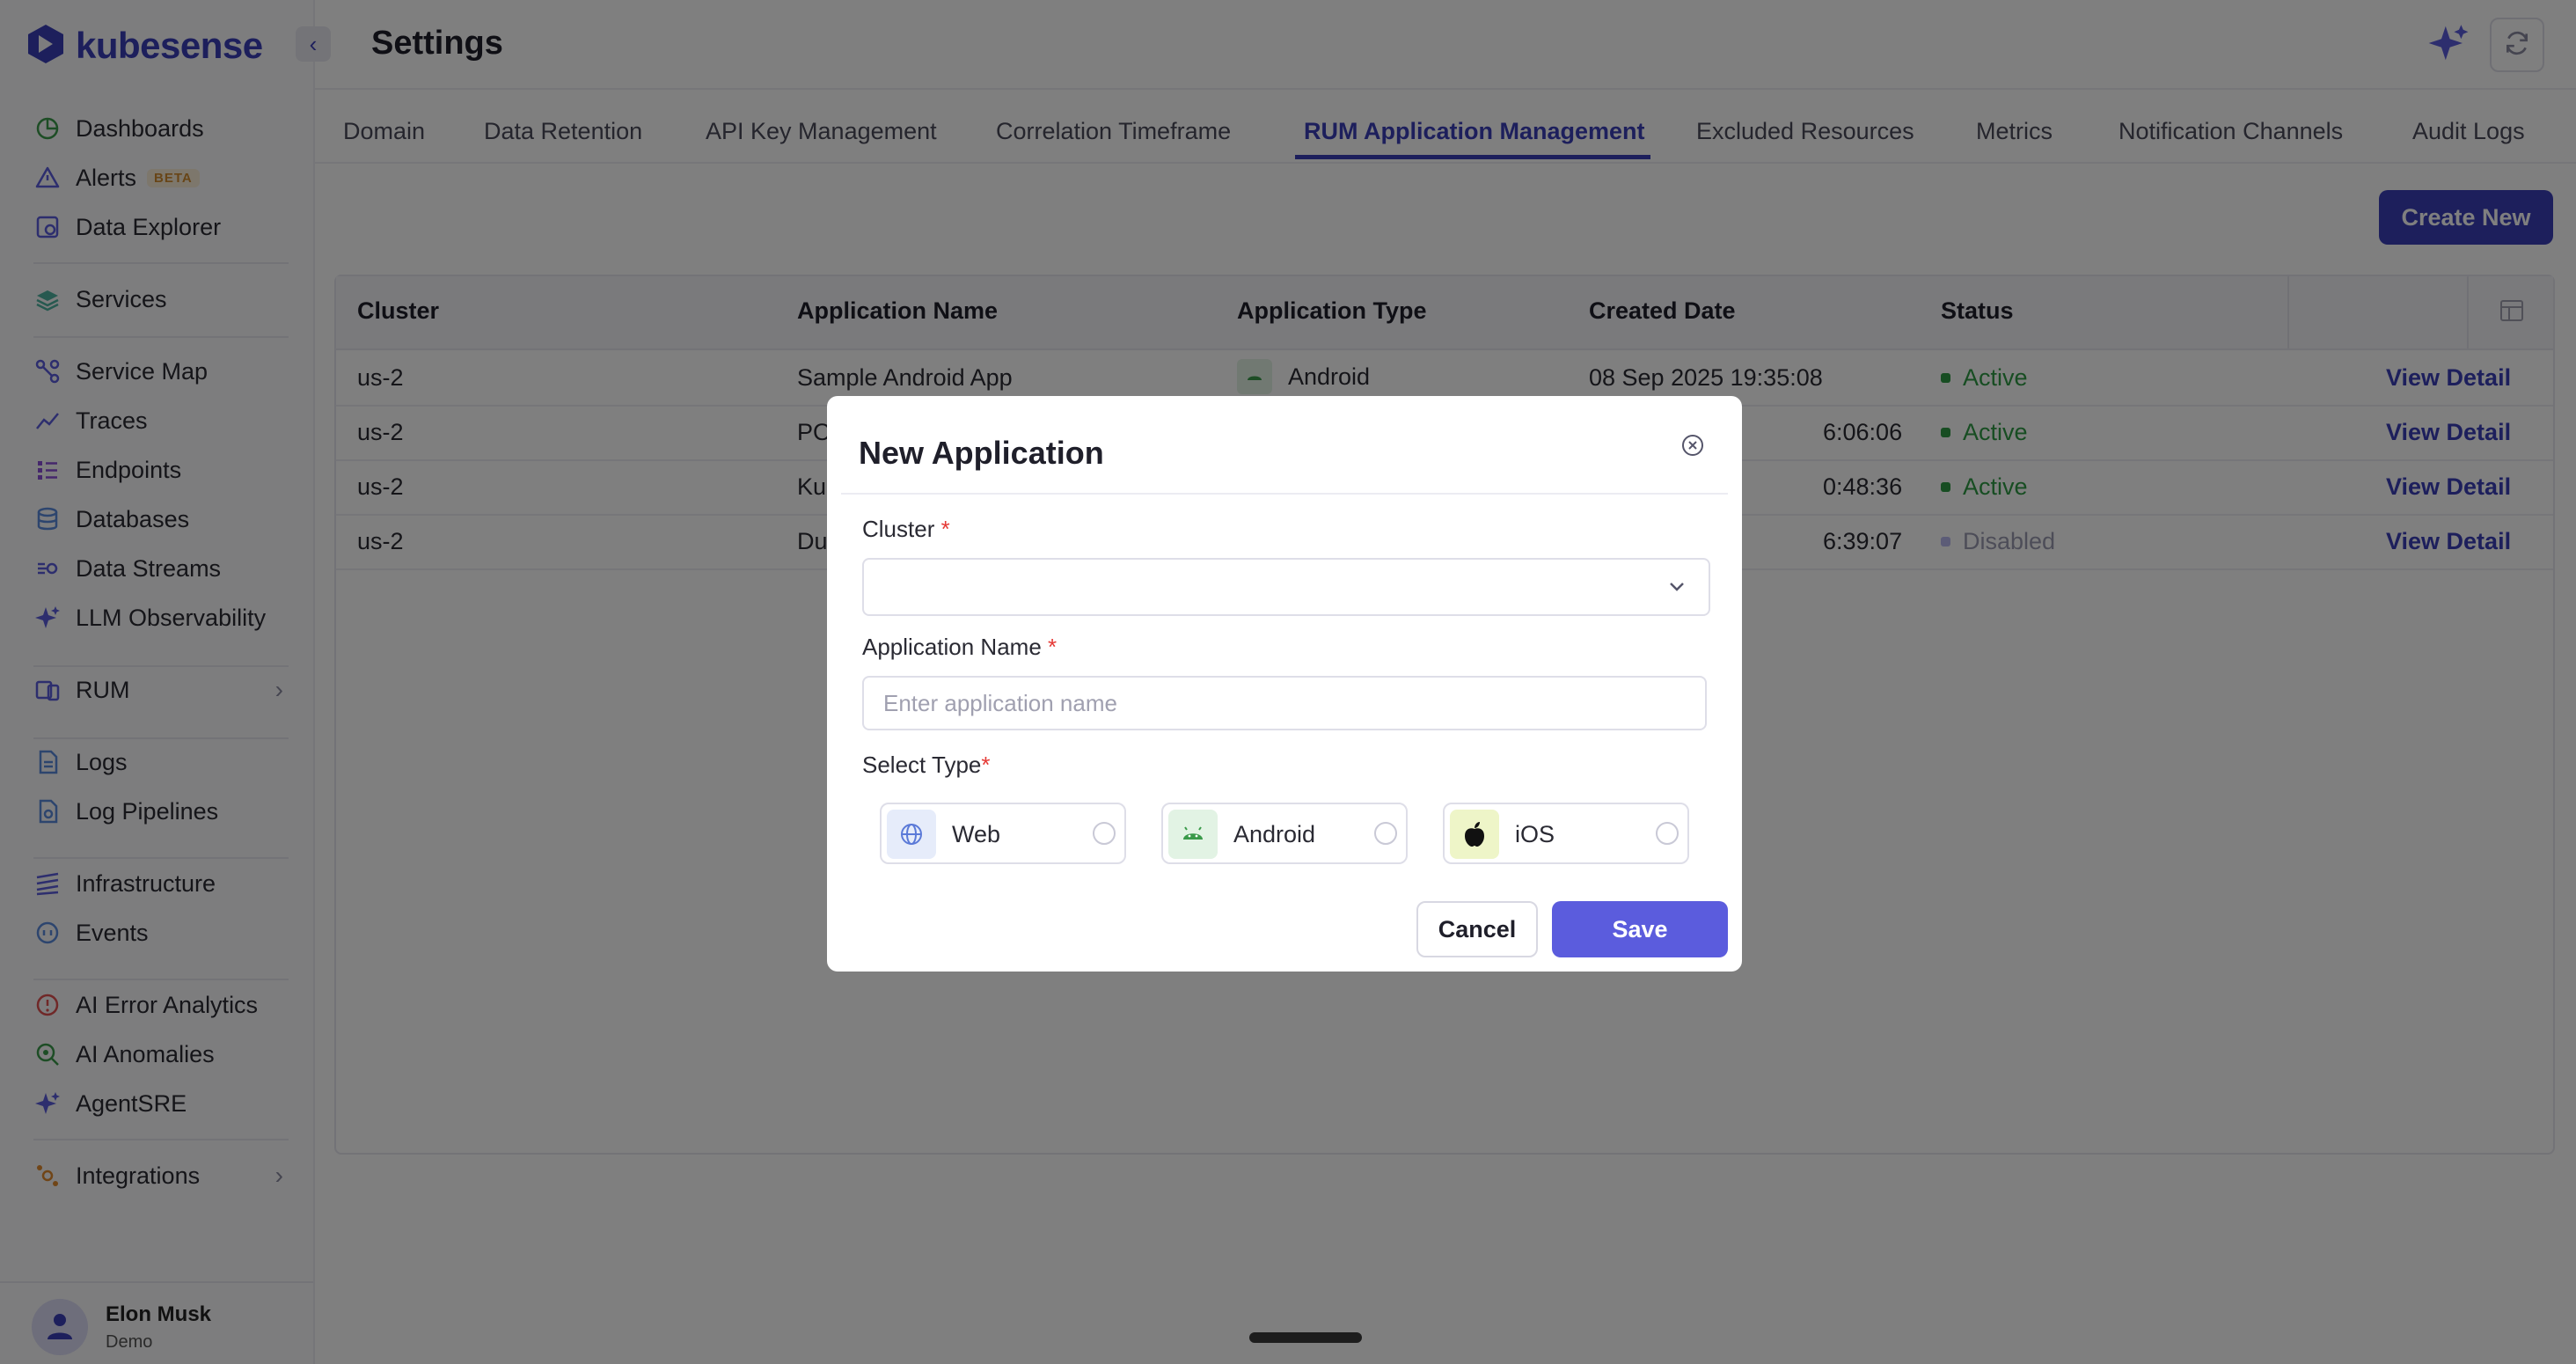 This screenshot has width=2576, height=1364. What do you see at coordinates (1640, 929) in the screenshot?
I see `save-button: Save` at bounding box center [1640, 929].